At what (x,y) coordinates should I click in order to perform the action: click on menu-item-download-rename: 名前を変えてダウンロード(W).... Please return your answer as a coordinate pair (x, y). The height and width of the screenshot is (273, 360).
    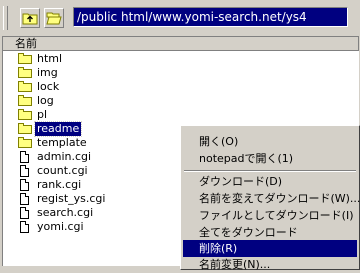
    Looking at the image, I should click on (271, 198).